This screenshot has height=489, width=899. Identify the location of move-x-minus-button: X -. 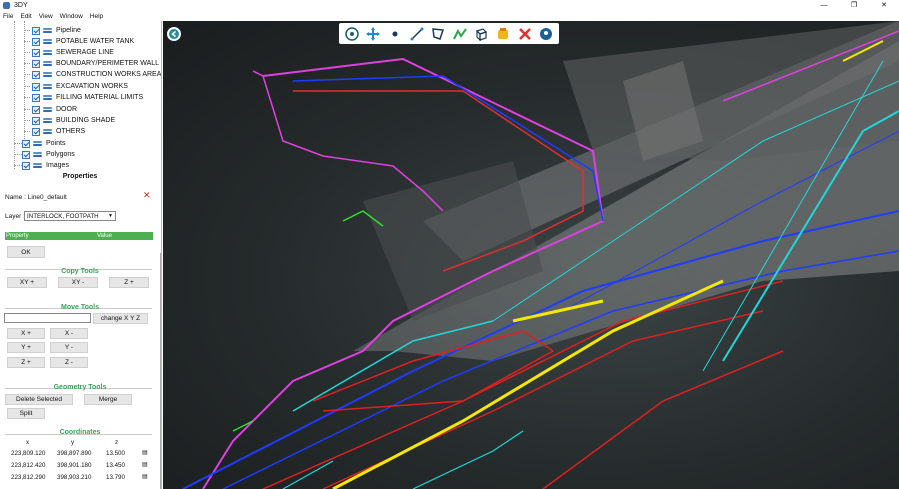
(69, 333).